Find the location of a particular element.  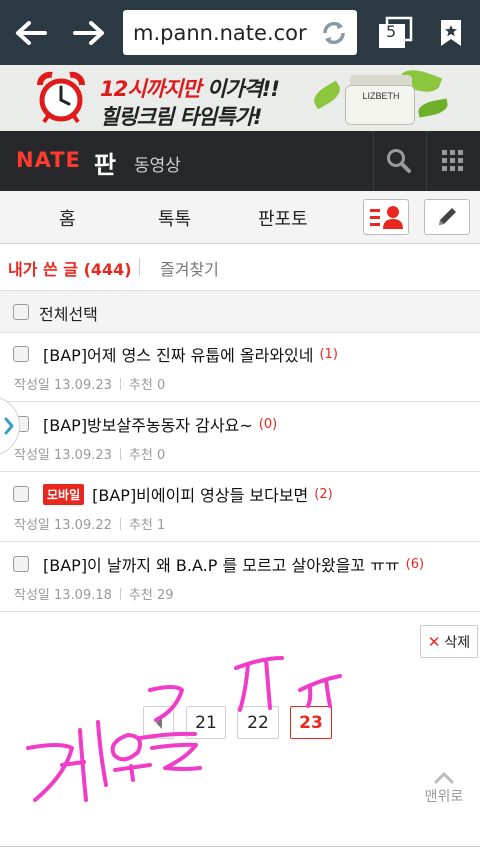

my-posts-tabs: 내가 쓴 글 (444) 즐겨찾기 is located at coordinates (240, 267).